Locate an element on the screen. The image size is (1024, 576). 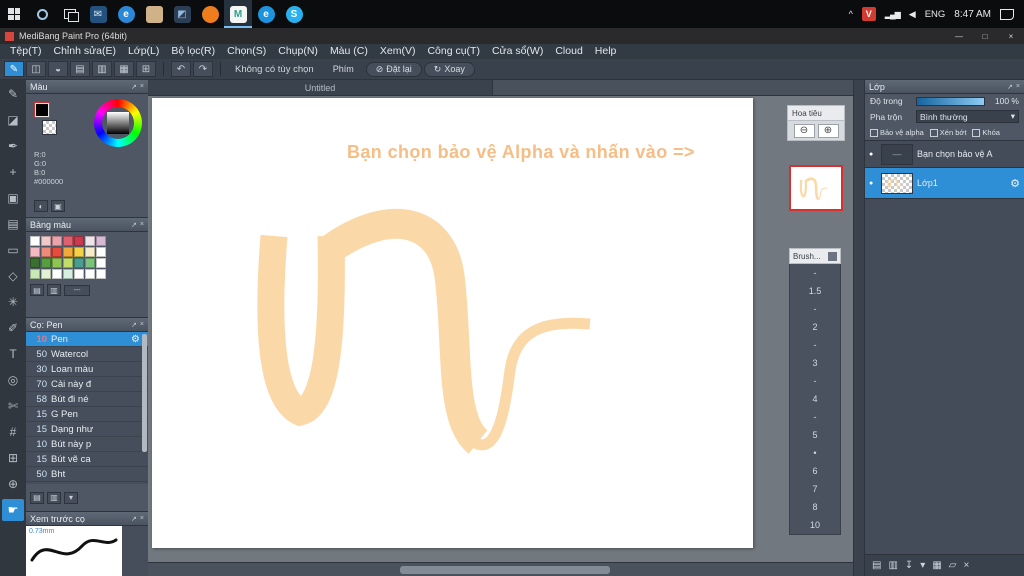
panel-scroll-button is located at coordinates (832, 256).